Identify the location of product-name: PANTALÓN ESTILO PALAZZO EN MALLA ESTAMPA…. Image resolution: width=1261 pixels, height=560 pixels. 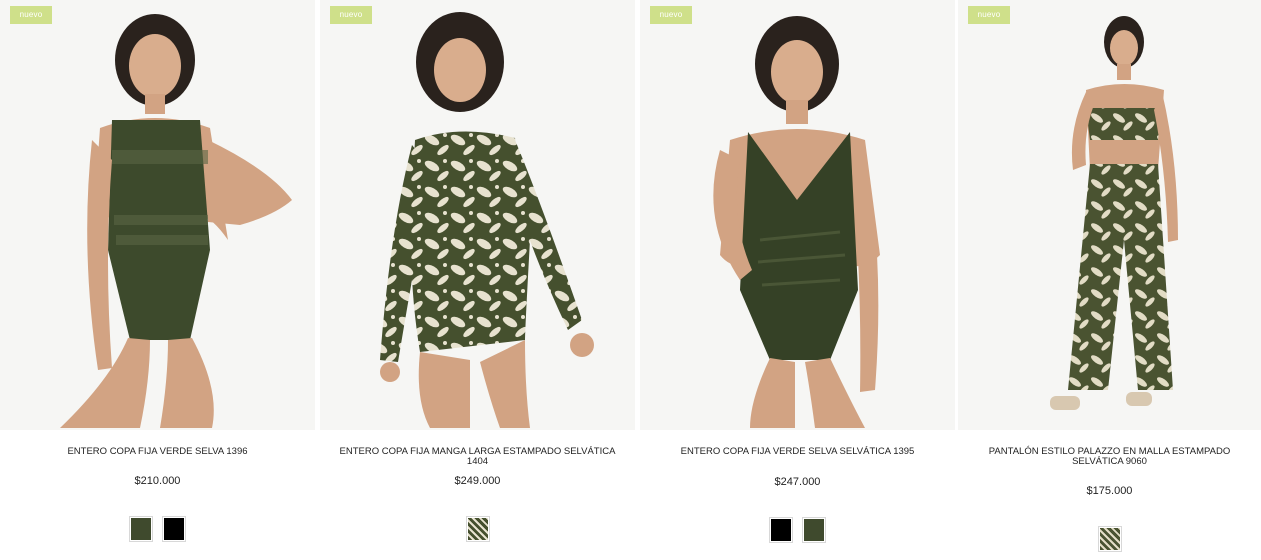
(1109, 457).